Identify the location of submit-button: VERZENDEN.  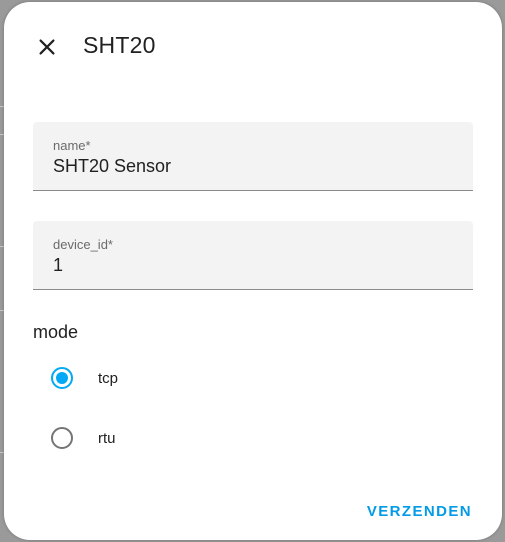
(419, 511).